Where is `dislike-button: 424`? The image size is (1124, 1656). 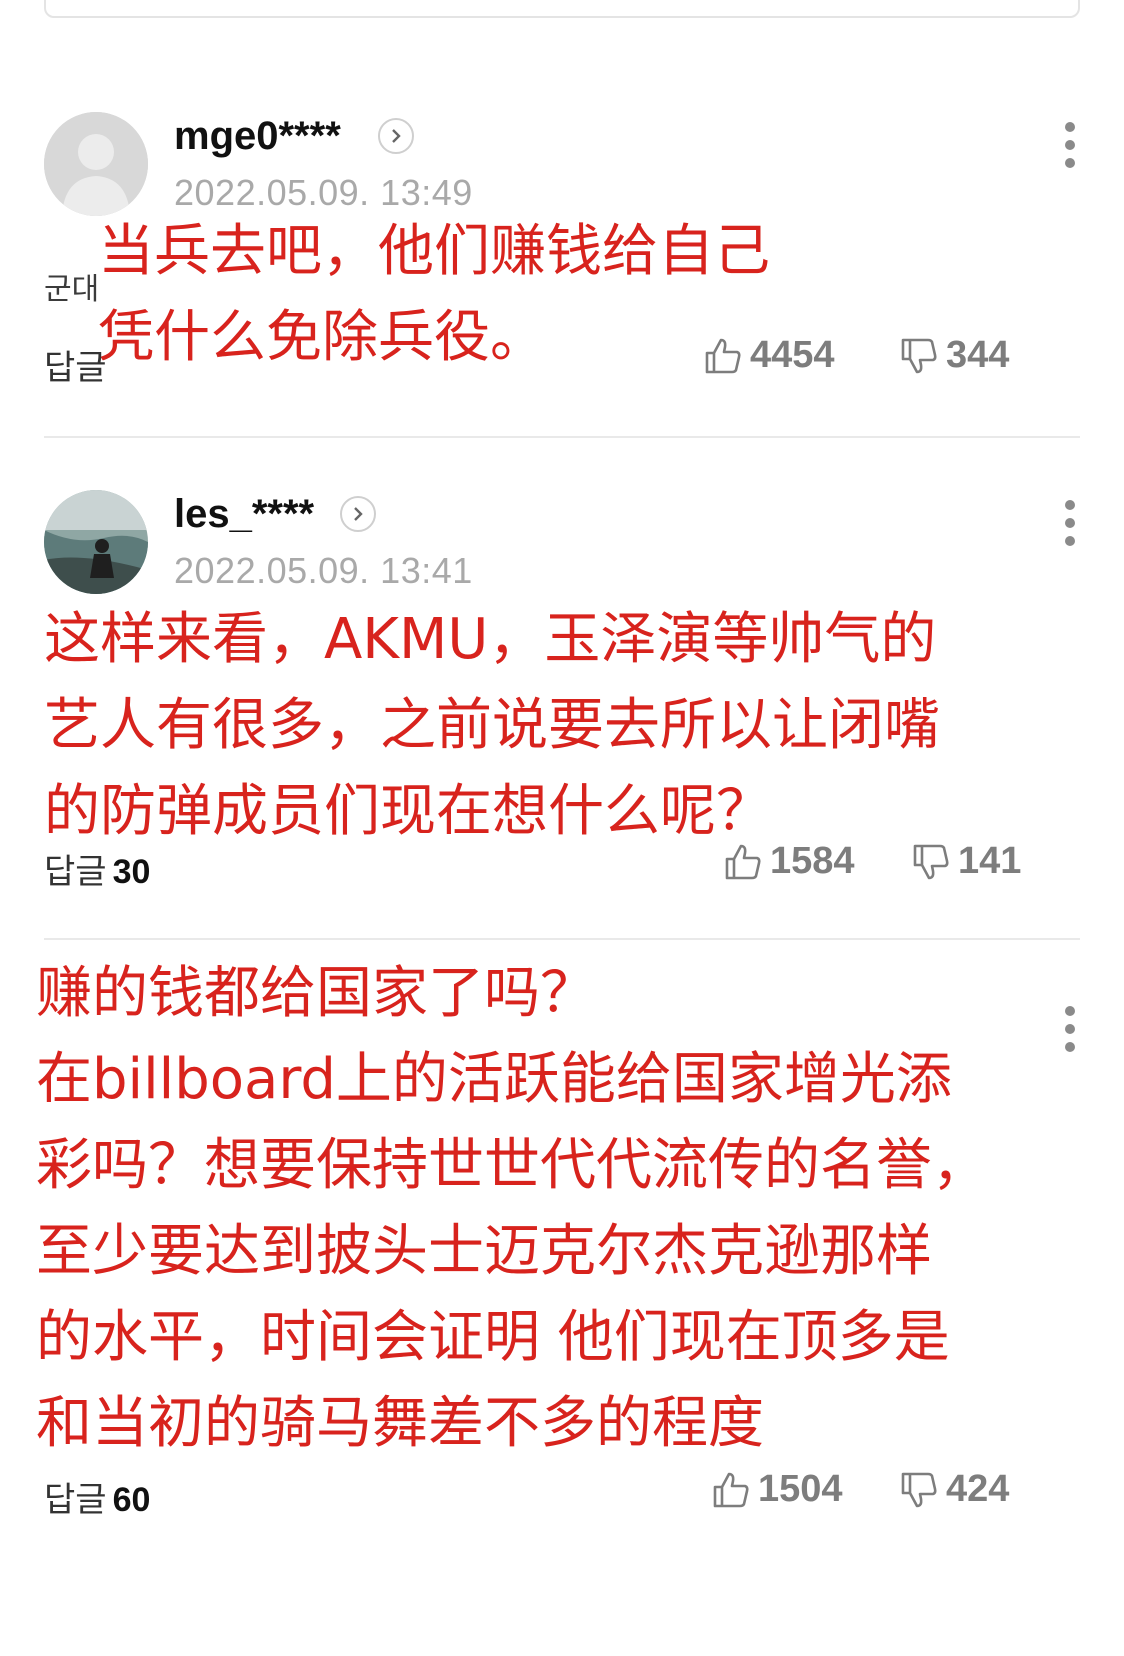 dislike-button: 424 is located at coordinates (954, 1489).